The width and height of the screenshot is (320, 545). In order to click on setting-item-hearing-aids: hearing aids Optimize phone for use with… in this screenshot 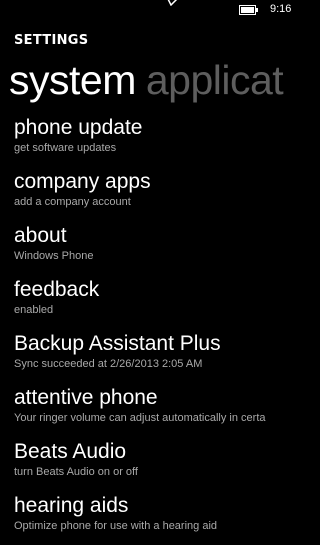, I will do `click(157, 518)`.